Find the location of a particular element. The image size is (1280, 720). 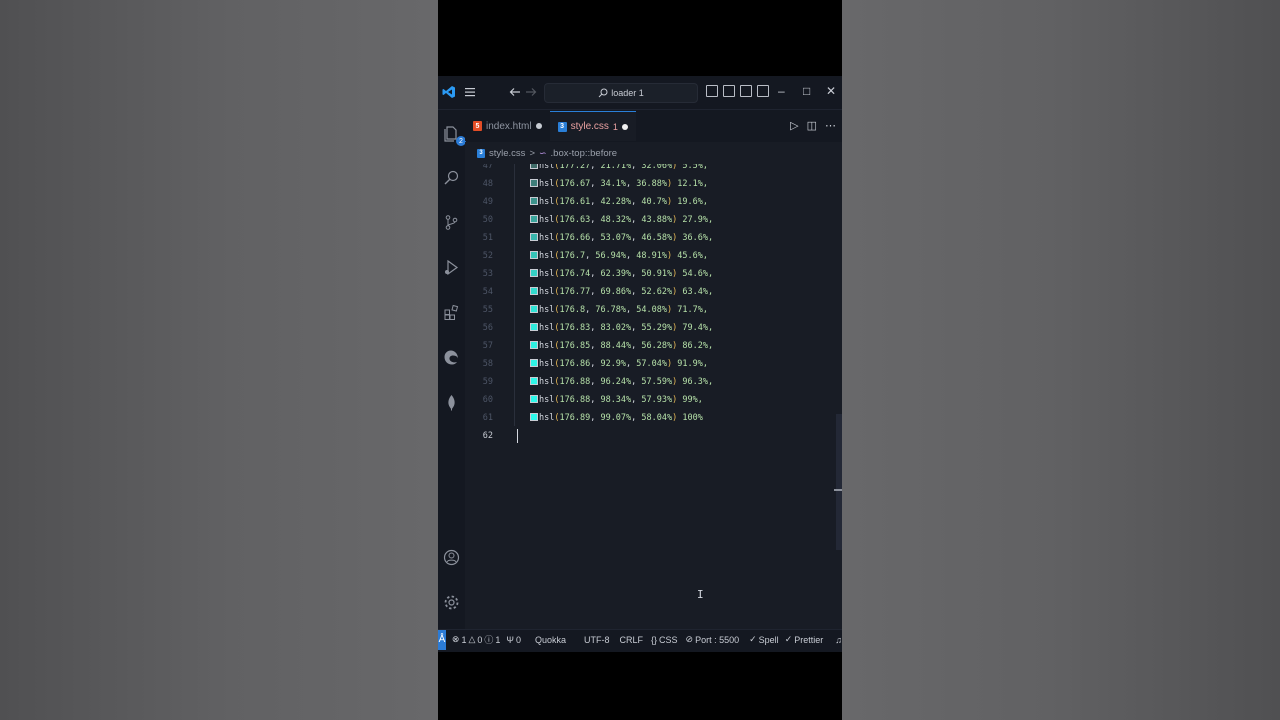

hsl-value-s: 92.9% is located at coordinates (613, 364).